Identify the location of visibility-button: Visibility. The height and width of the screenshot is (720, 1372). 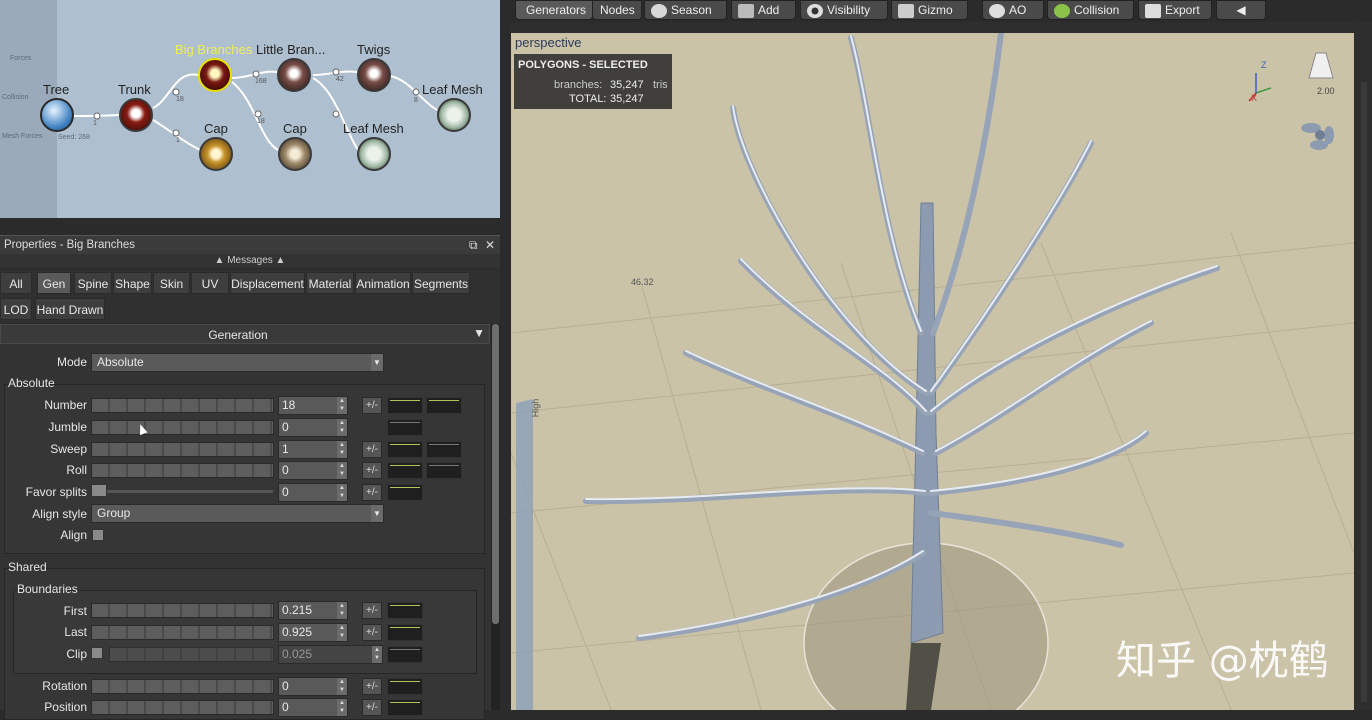
(844, 10).